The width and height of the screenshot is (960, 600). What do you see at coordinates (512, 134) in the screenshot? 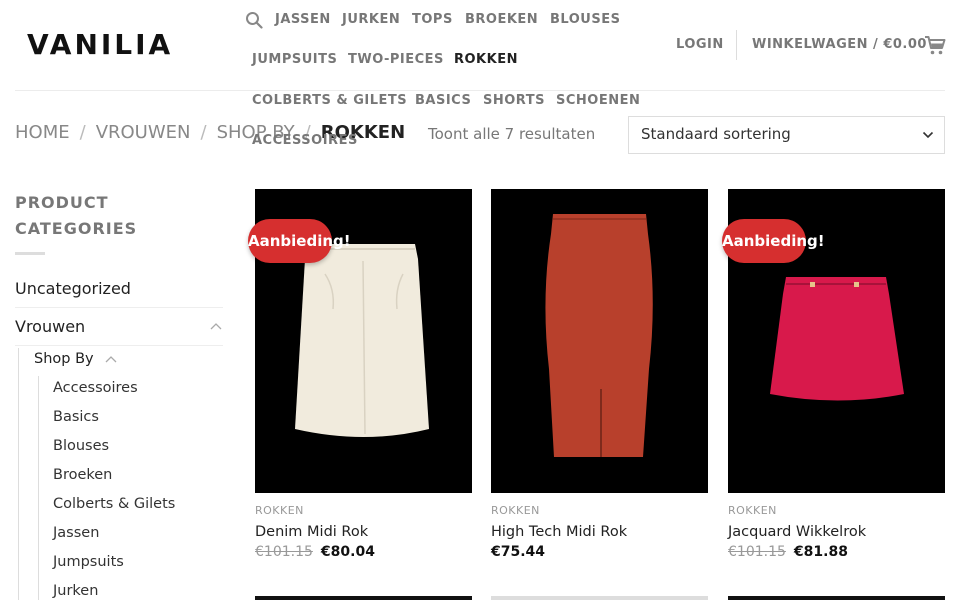
I see `result-count: Toont alle 7 resultaten` at bounding box center [512, 134].